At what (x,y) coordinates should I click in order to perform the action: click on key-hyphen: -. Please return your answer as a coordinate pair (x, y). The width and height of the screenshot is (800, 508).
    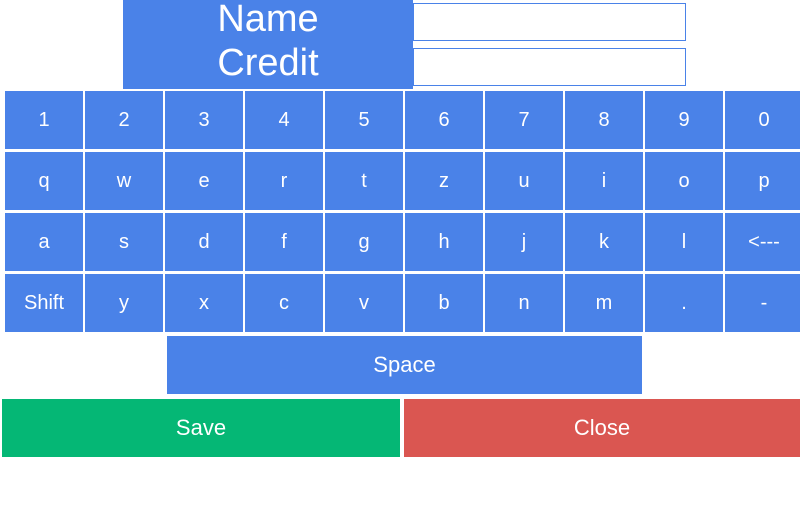
    Looking at the image, I should click on (762, 303).